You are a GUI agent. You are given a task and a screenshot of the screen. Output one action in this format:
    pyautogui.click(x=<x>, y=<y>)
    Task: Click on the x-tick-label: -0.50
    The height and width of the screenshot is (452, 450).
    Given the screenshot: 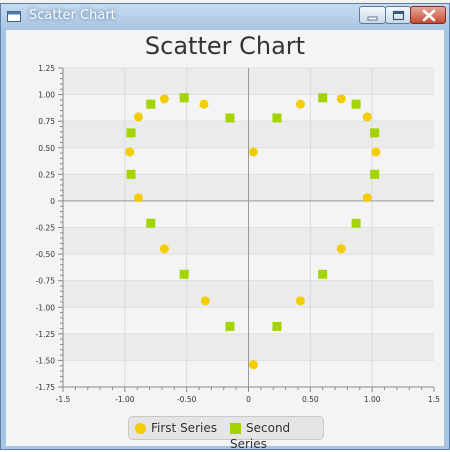 What is the action you would take?
    pyautogui.click(x=187, y=399)
    